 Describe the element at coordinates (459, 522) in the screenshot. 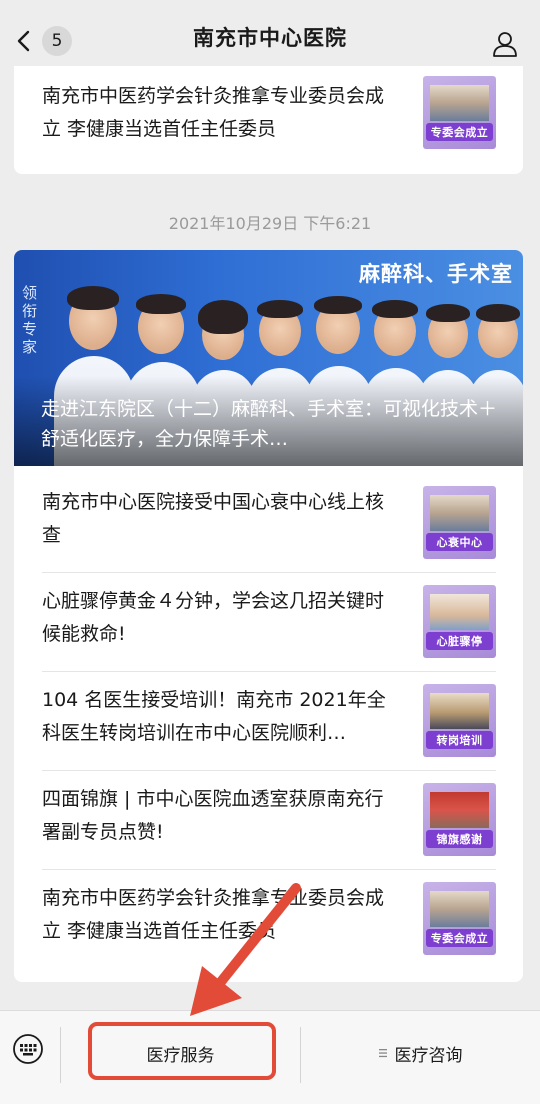

I see `article-thumbnail: 心衰中心` at that location.